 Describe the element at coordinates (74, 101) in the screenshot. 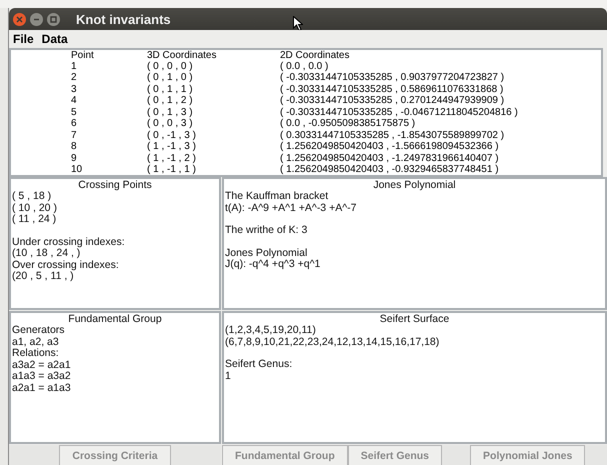

I see `table-cell-text: 4` at that location.